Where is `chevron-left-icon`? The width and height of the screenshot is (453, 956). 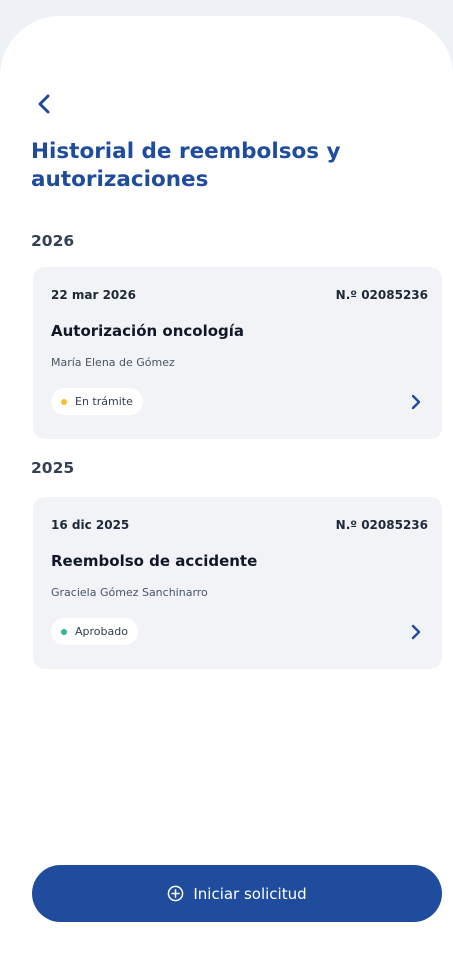 chevron-left-icon is located at coordinates (44, 104).